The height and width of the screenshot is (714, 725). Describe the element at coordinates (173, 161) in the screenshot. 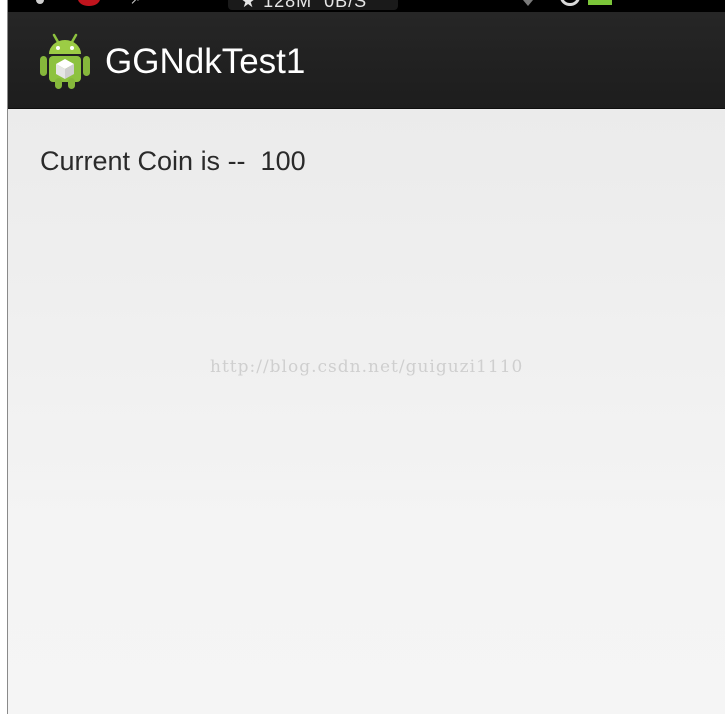

I see `coin-label: Current Coin is -- 100` at that location.